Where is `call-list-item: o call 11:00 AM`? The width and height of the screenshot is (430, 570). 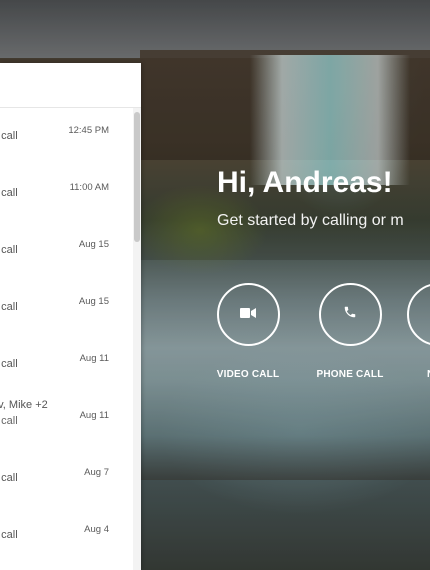
call-list-item: o call 11:00 AM is located at coordinates (66, 193).